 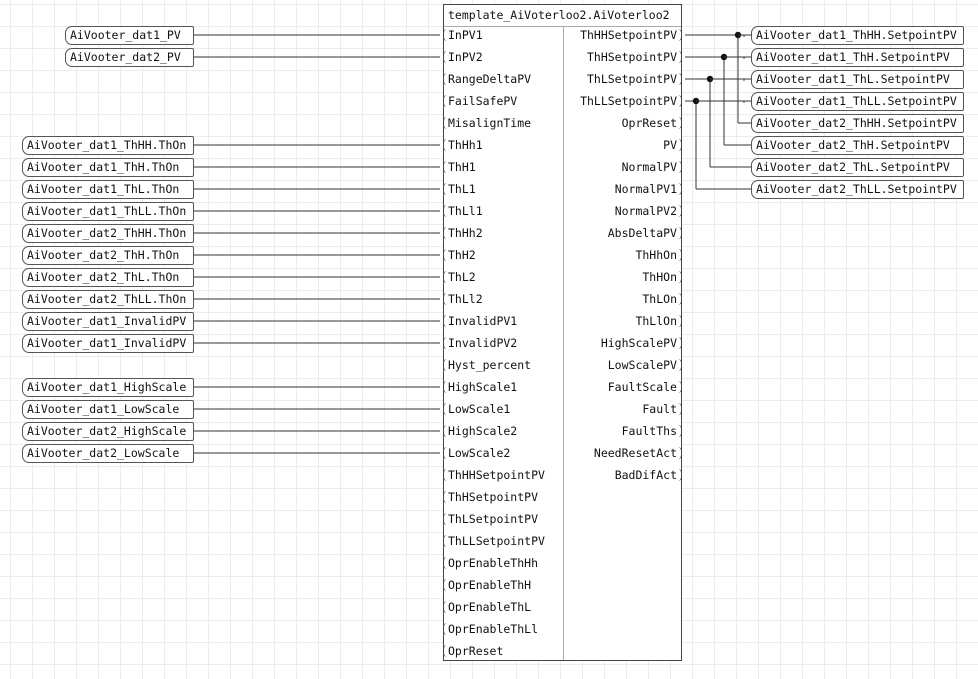 I want to click on pin-in-thh1: ThH1, so click(x=459, y=167).